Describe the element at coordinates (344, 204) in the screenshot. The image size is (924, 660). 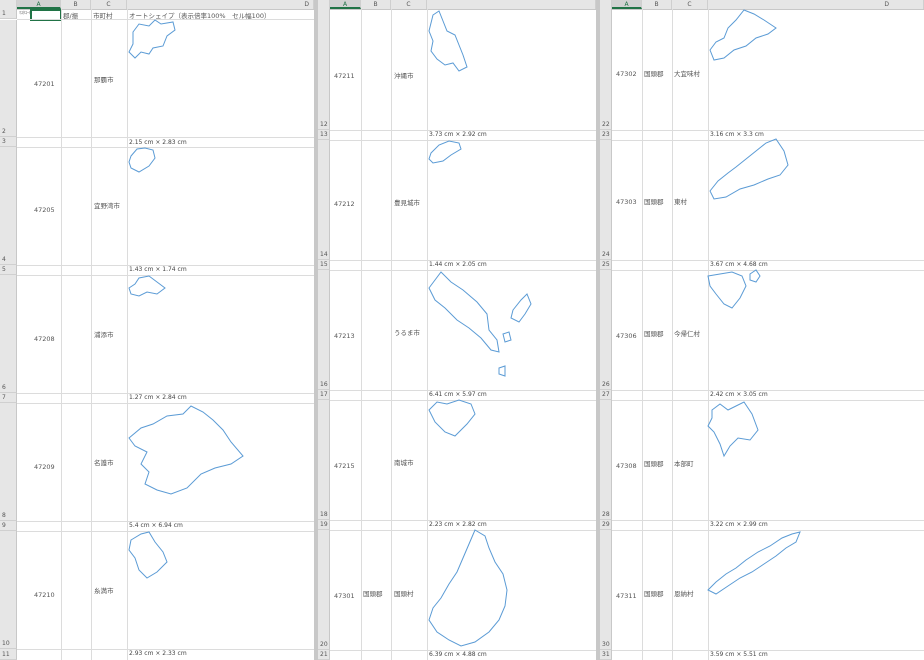
I see `code-cell: 47212` at that location.